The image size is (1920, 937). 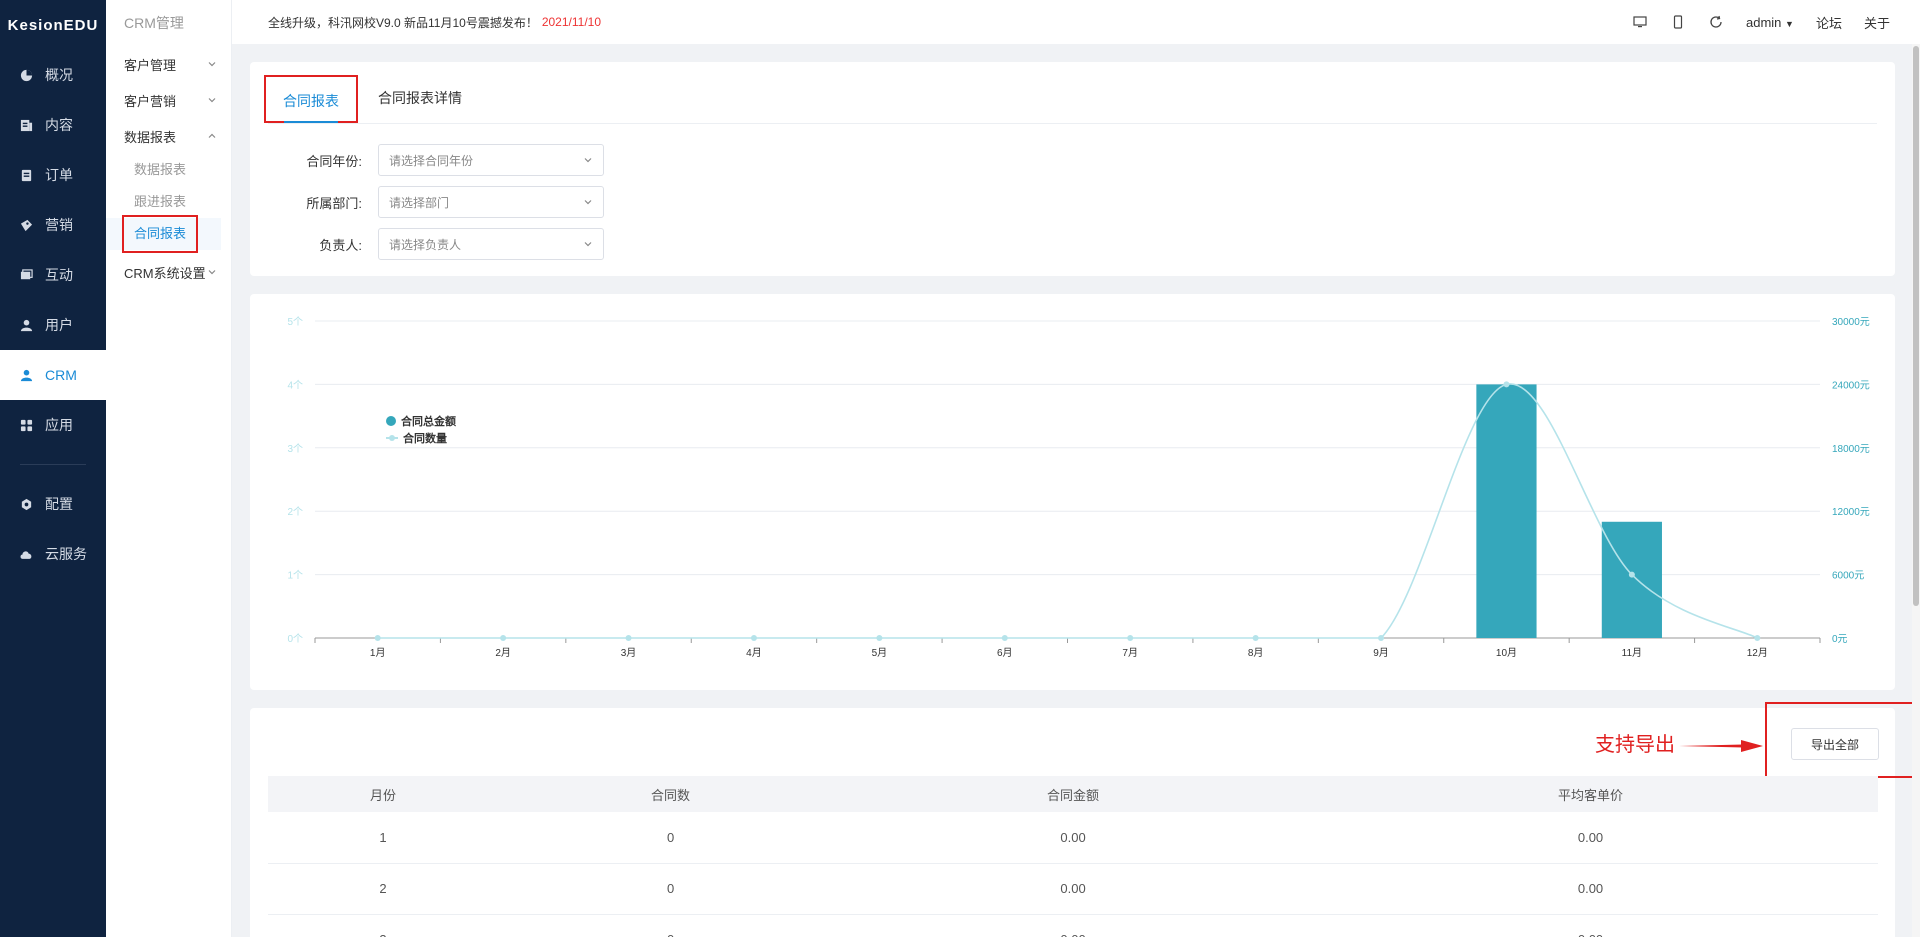 I want to click on right-tick-label: 18000元, so click(x=1851, y=449).